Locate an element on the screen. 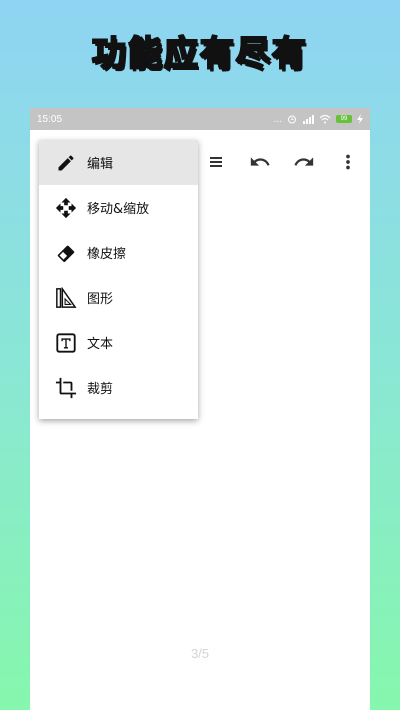 The width and height of the screenshot is (400, 710). more-vert-icon is located at coordinates (348, 162).